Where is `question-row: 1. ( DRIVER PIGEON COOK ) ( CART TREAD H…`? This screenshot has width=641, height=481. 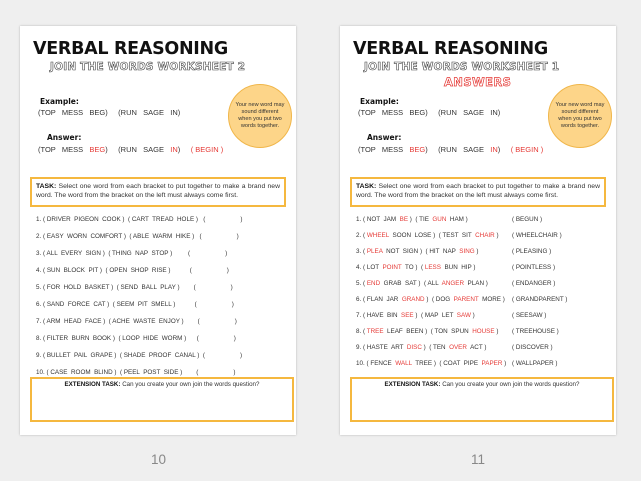
question-row: 1. ( DRIVER PIGEON COOK ) ( CART TREAD H… is located at coordinates (139, 219).